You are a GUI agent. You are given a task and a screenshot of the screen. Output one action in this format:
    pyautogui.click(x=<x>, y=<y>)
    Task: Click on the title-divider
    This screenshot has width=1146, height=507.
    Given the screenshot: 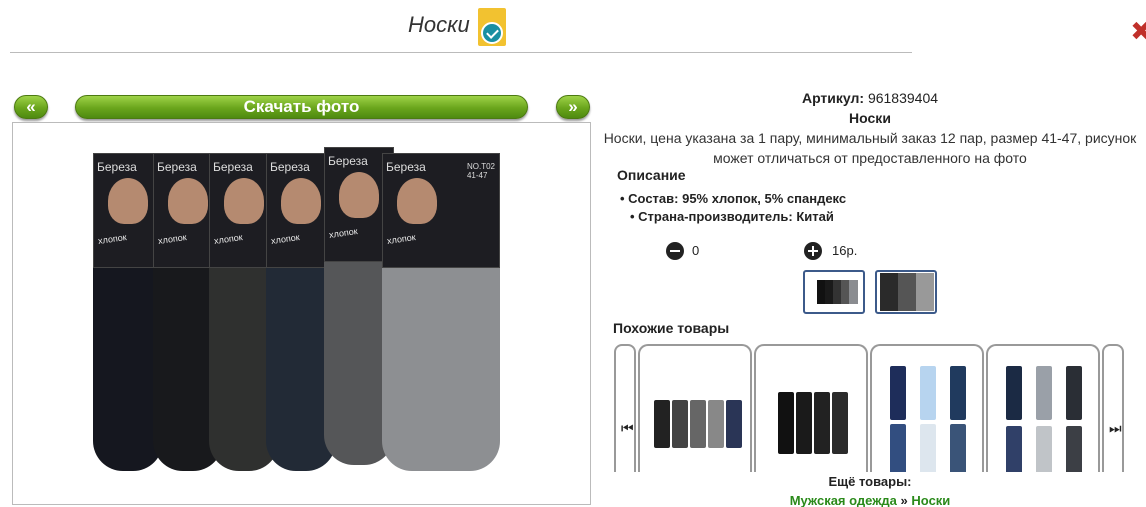 What is the action you would take?
    pyautogui.click(x=461, y=52)
    